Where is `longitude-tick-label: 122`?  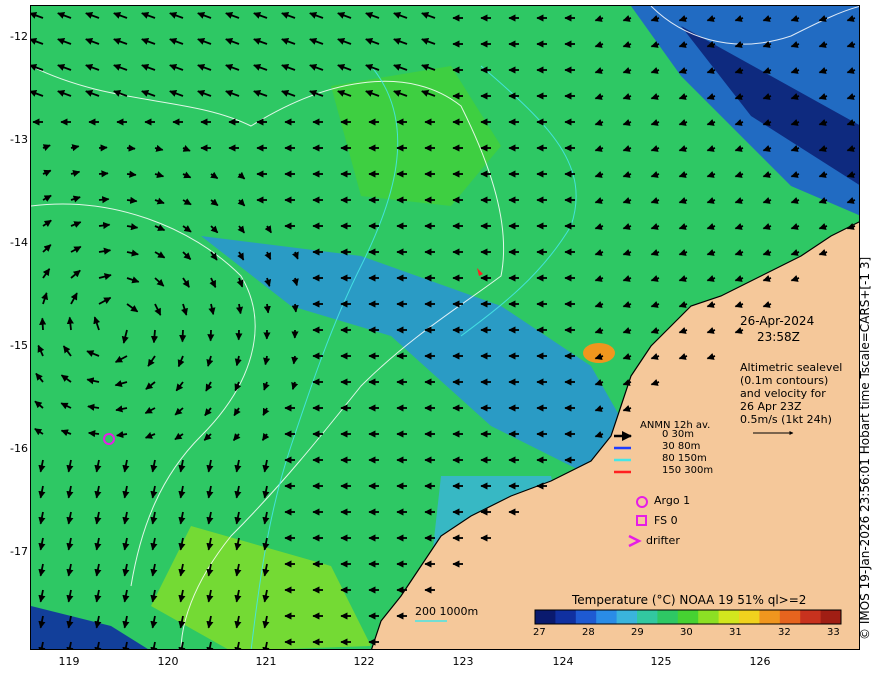 longitude-tick-label: 122 is located at coordinates (364, 661).